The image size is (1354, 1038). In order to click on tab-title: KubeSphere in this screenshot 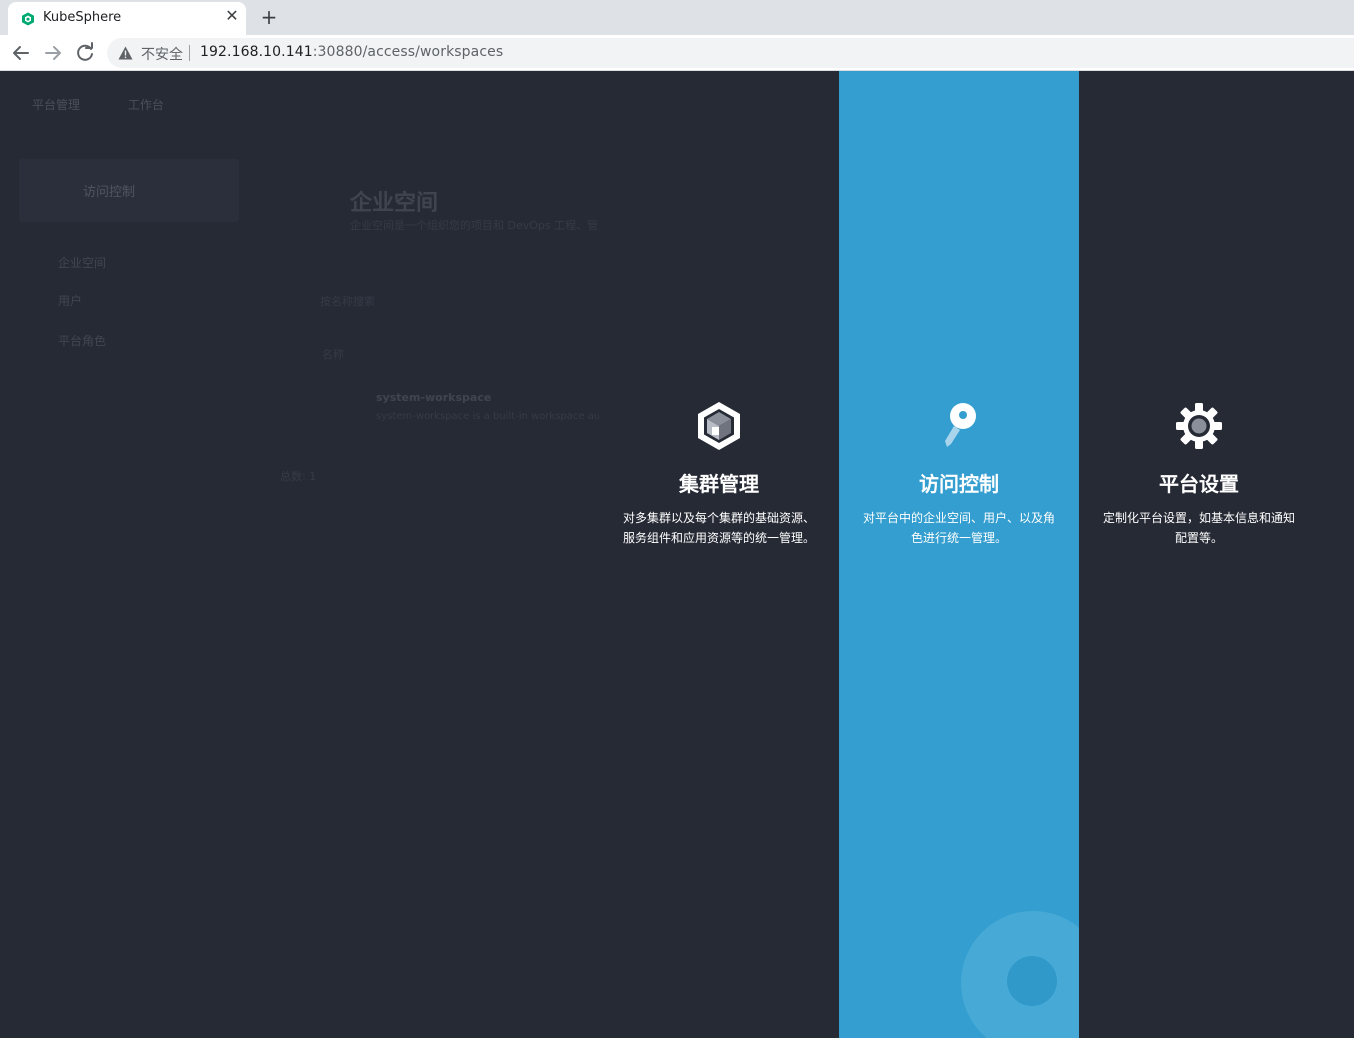, I will do `click(82, 17)`.